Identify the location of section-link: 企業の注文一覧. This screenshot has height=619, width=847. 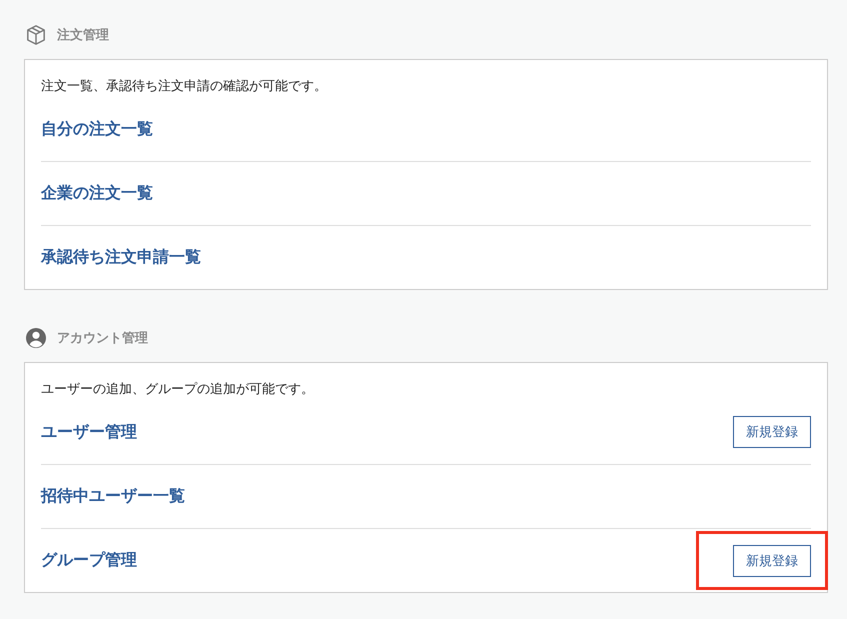
(97, 193).